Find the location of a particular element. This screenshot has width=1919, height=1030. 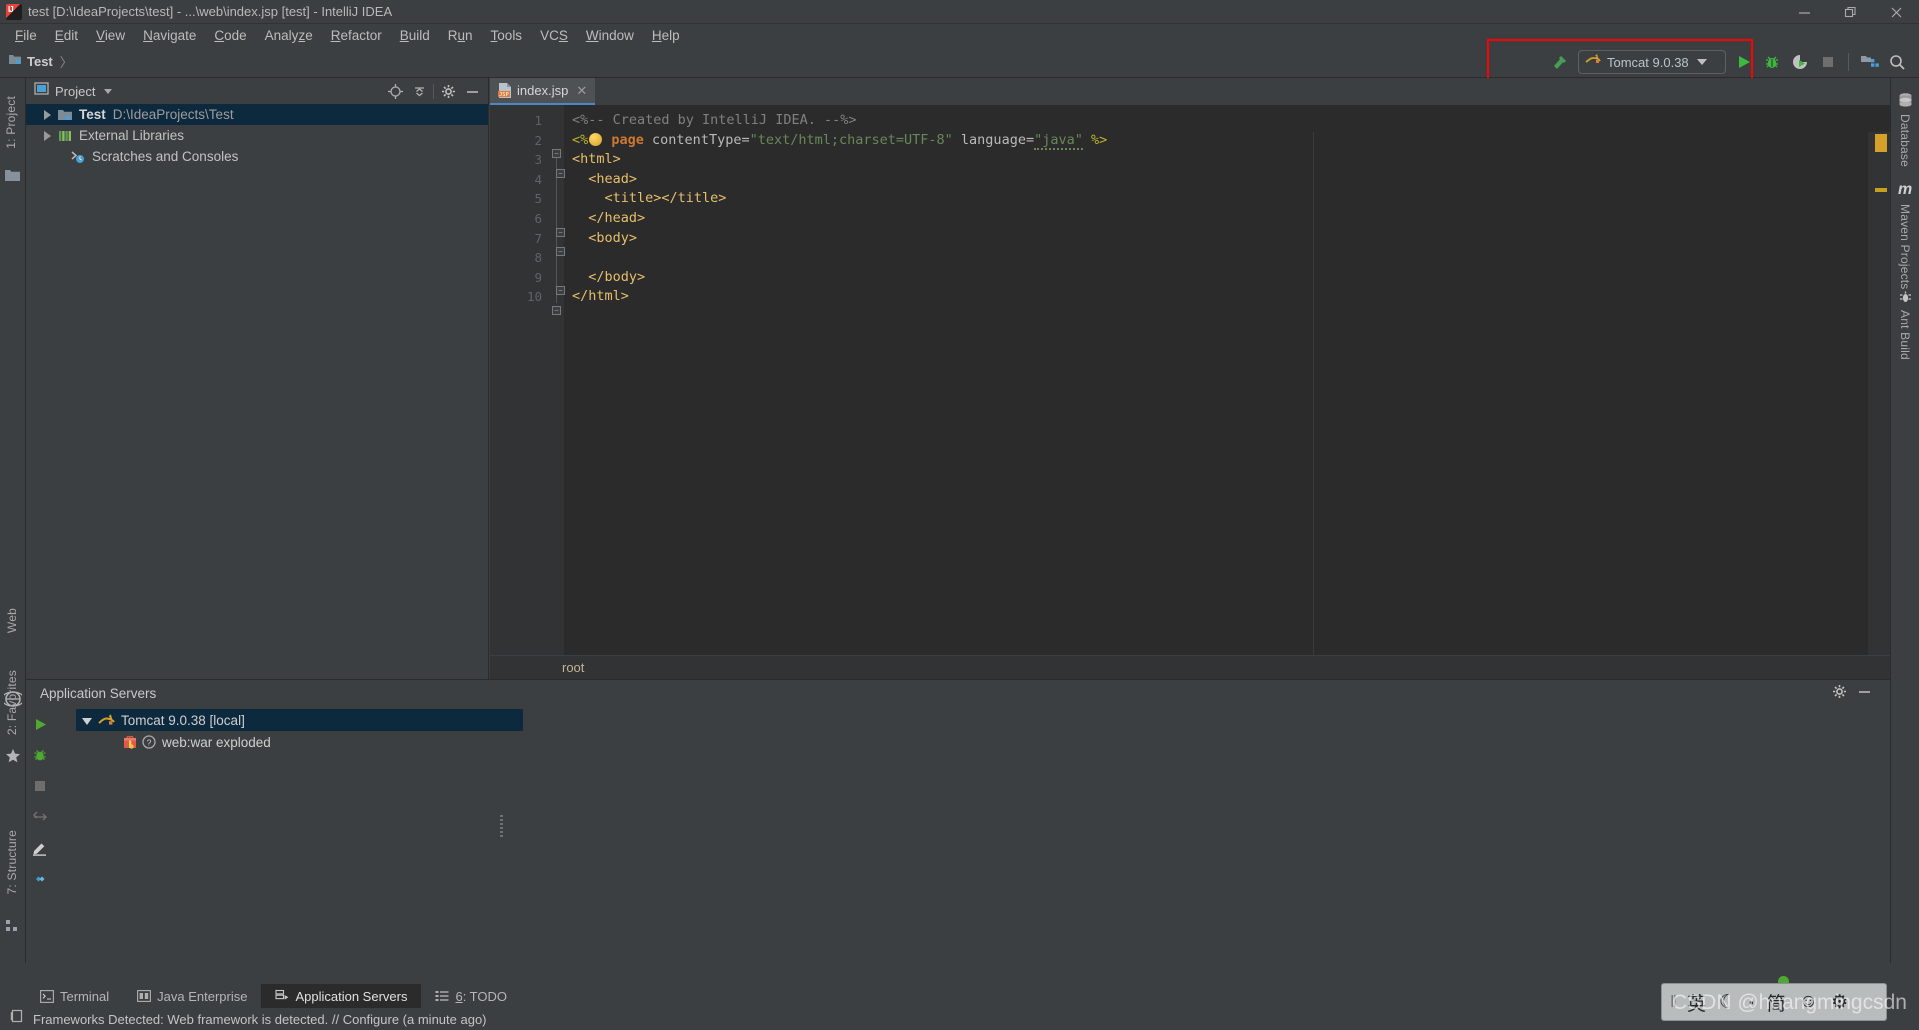

error-stripe-gutter is located at coordinates (1879, 405).